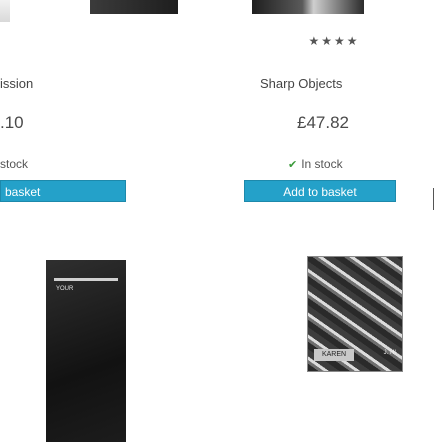 The image size is (448, 448). Describe the element at coordinates (334, 41) in the screenshot. I see `star-rating: ★★★★` at that location.